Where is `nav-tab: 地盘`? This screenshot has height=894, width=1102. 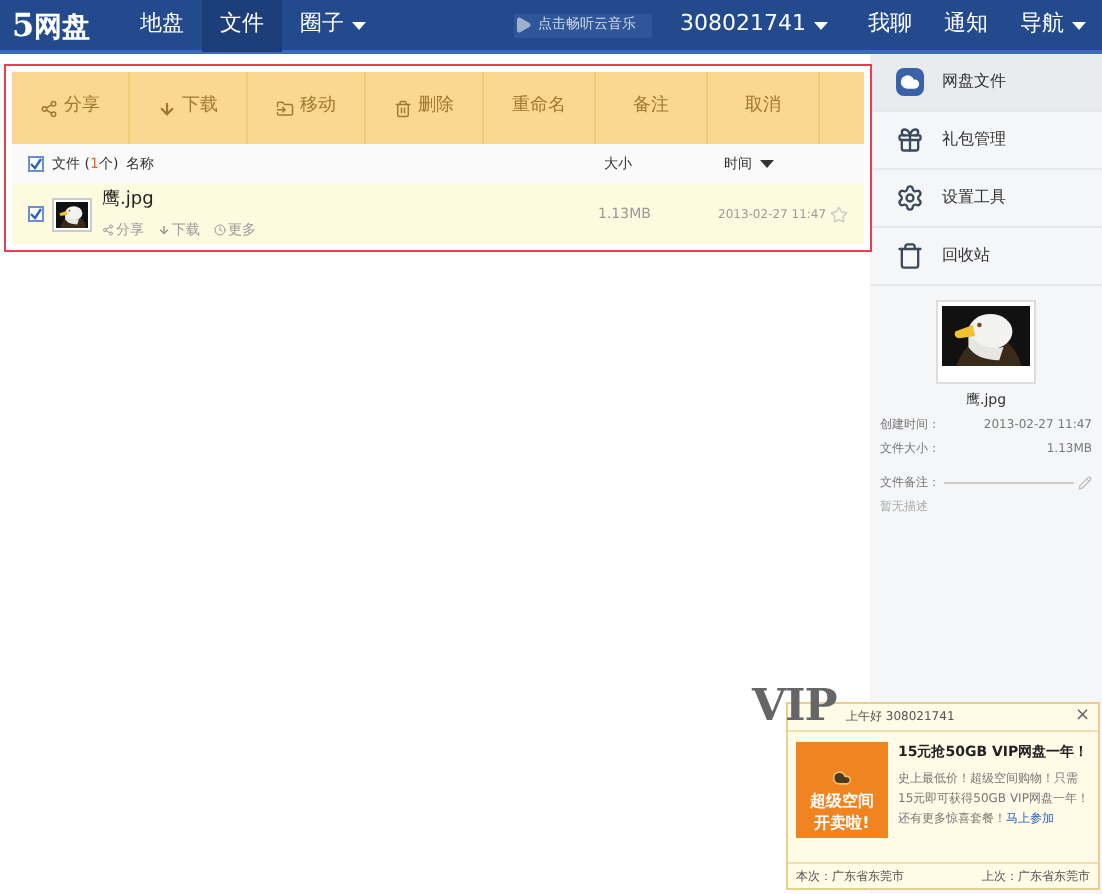 nav-tab: 地盘 is located at coordinates (162, 26).